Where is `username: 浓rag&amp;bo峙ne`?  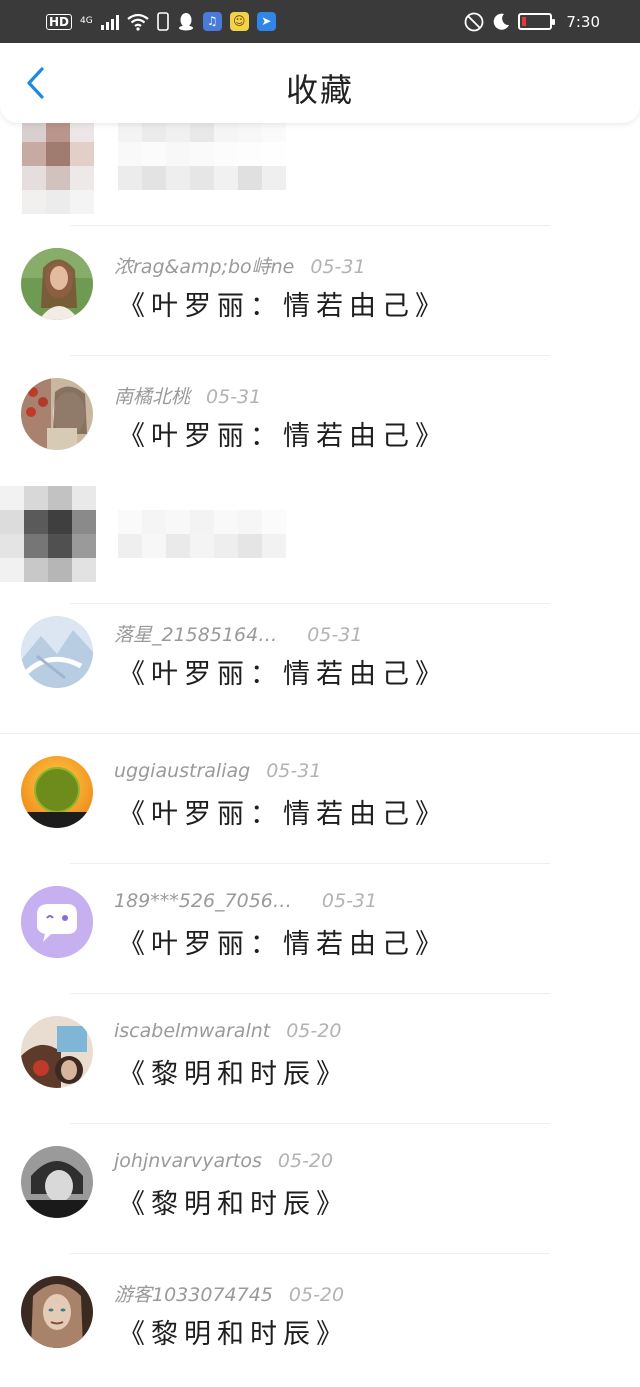
username: 浓rag&amp;bo峙ne is located at coordinates (204, 267).